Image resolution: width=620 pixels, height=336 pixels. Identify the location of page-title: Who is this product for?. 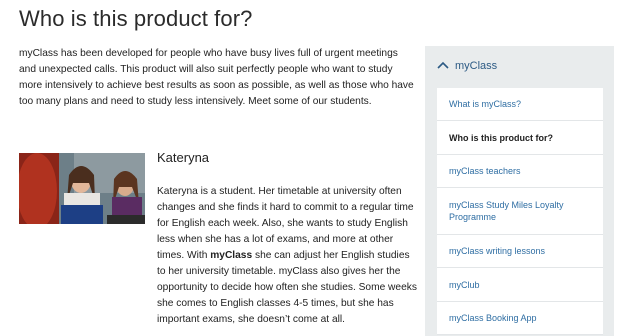
(136, 18).